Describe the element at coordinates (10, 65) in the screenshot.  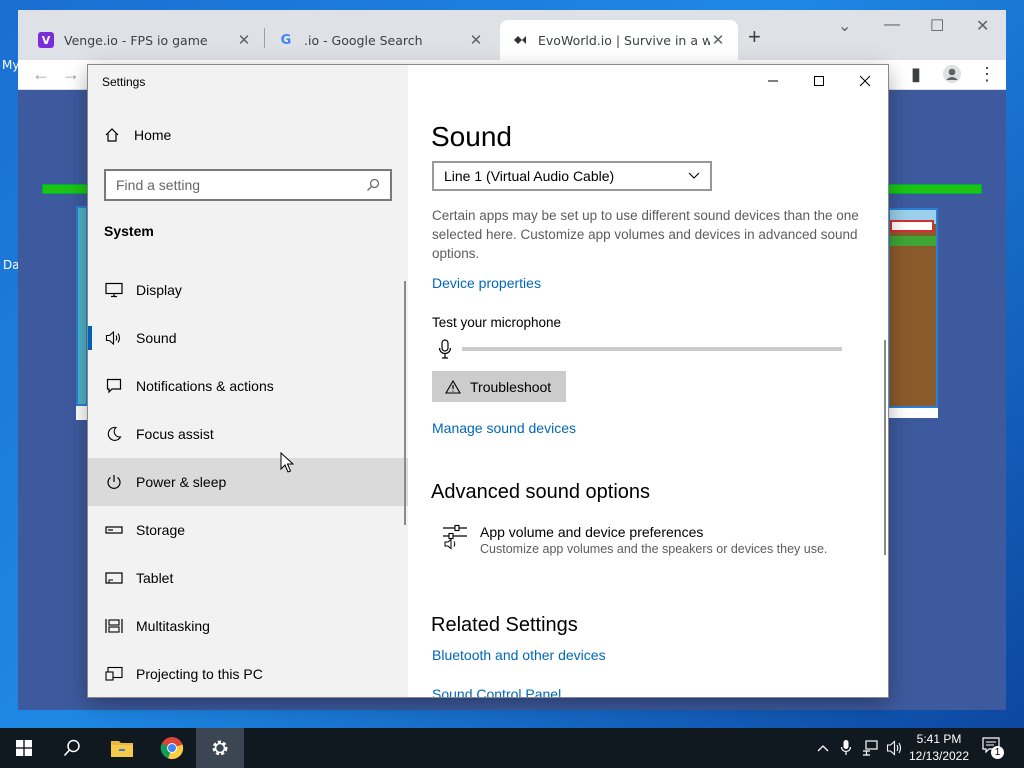
I see `desktop-icon-label: My` at that location.